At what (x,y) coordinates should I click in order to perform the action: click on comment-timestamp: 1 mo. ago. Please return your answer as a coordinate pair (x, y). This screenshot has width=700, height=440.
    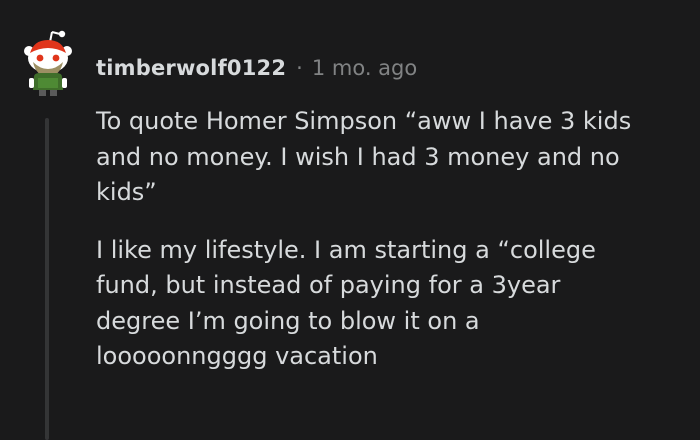
    Looking at the image, I should click on (364, 68).